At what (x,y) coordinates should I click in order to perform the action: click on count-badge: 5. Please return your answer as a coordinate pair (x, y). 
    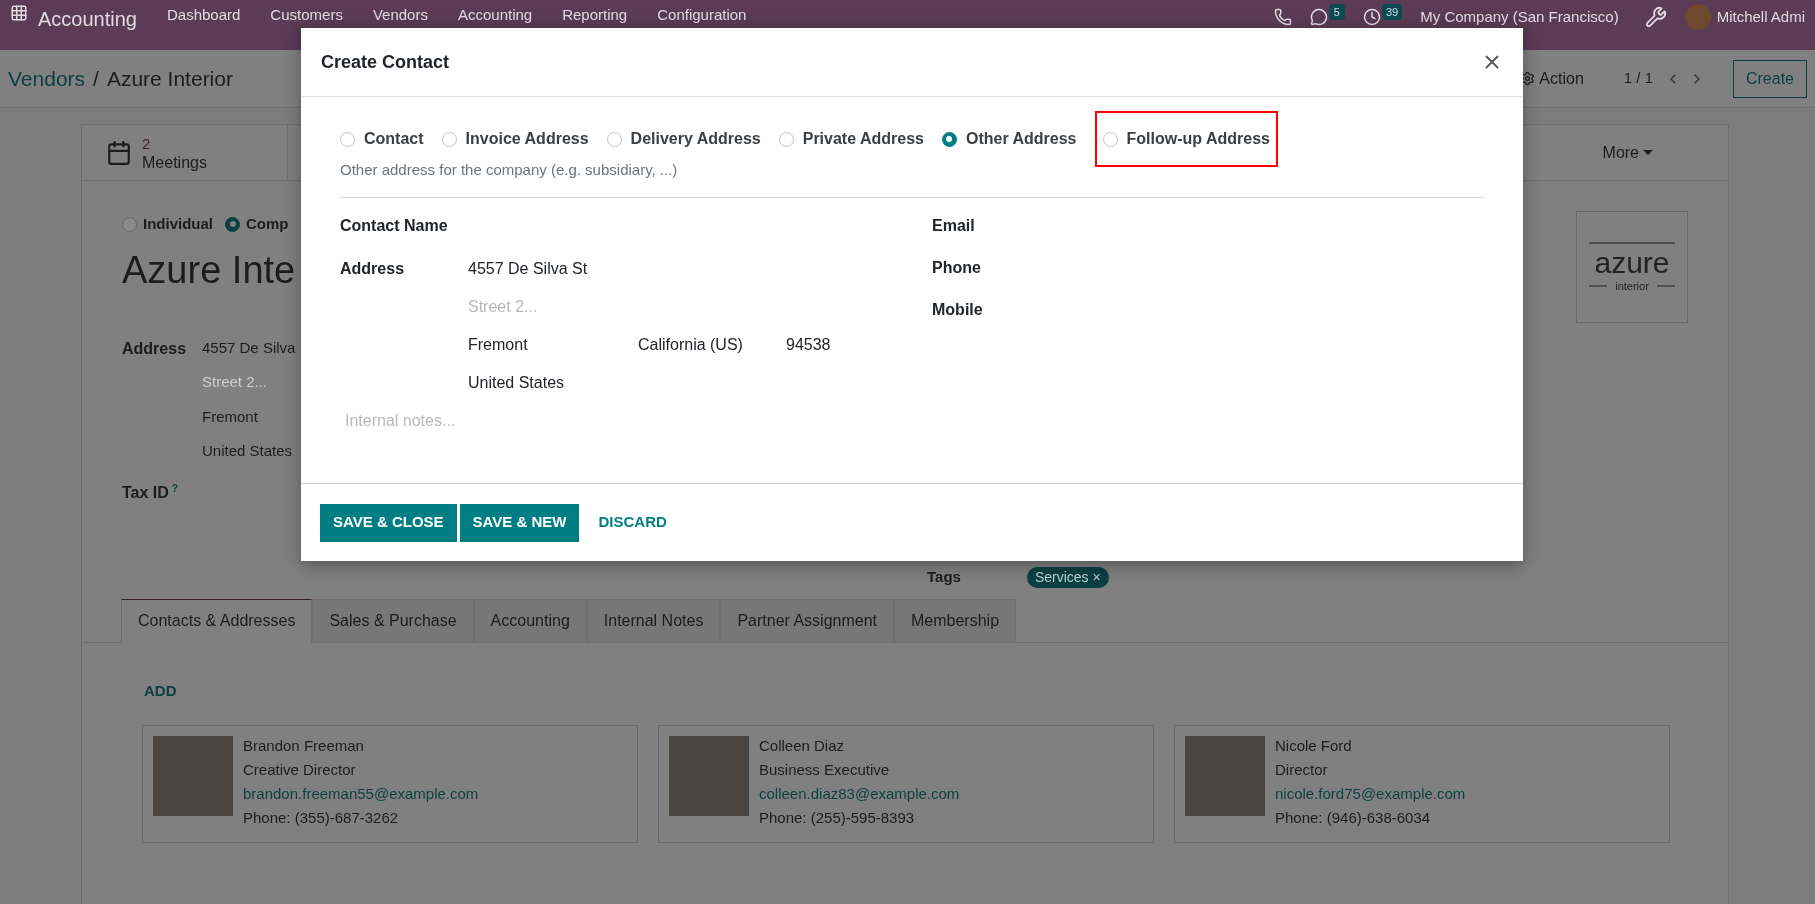
    Looking at the image, I should click on (1336, 12).